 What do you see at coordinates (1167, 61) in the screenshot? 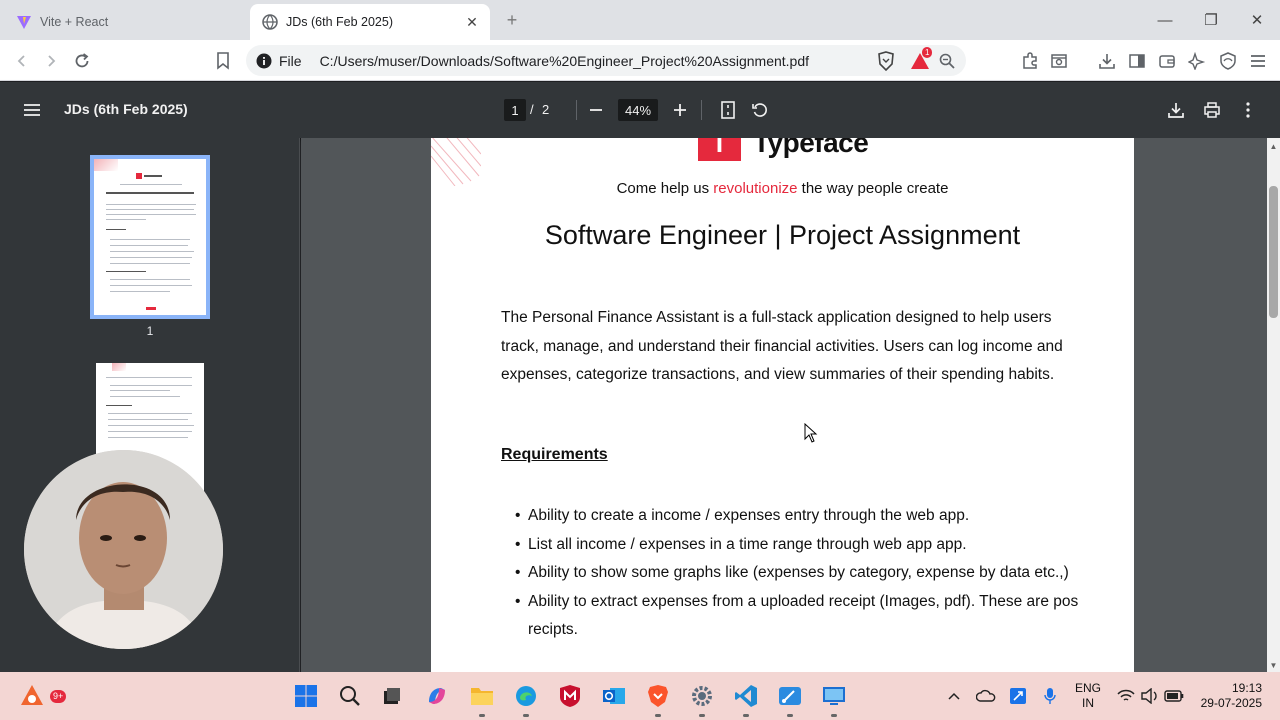
I see `wallet-icon` at bounding box center [1167, 61].